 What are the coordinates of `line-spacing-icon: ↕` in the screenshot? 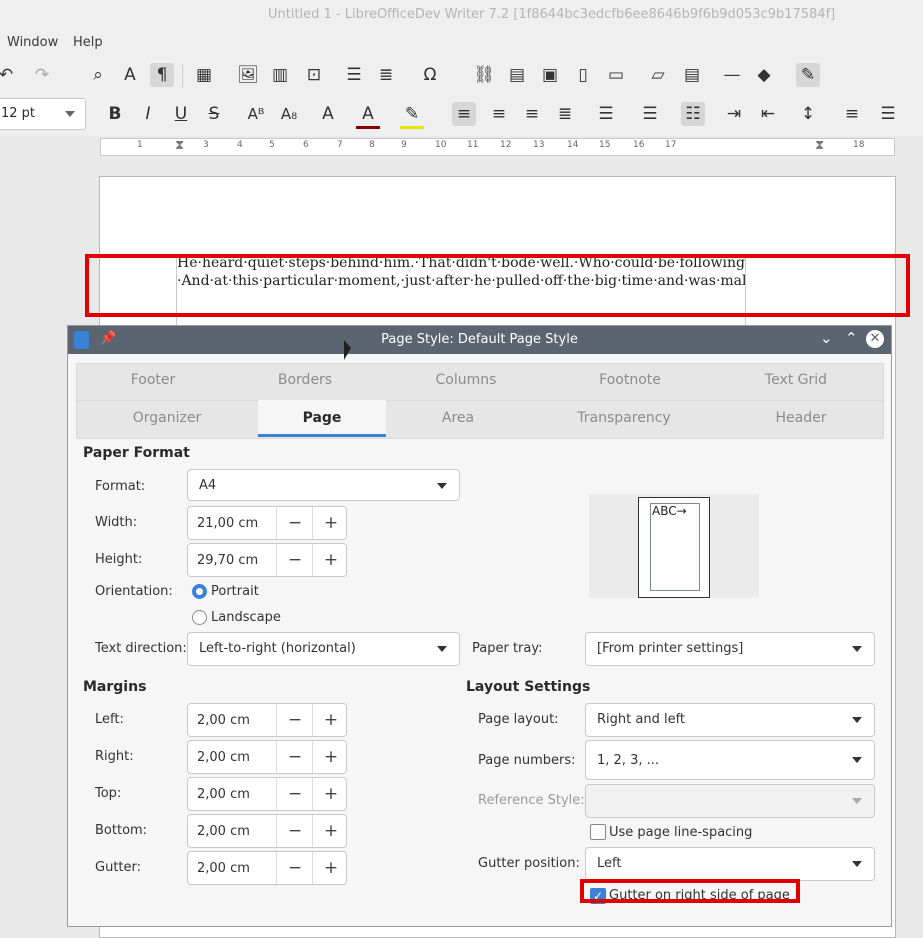 It's located at (808, 114).